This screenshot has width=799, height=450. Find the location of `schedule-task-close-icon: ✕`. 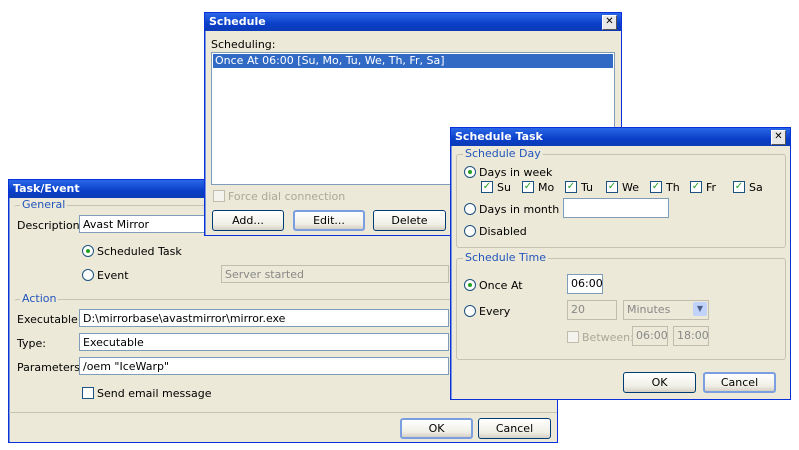

schedule-task-close-icon: ✕ is located at coordinates (778, 137).